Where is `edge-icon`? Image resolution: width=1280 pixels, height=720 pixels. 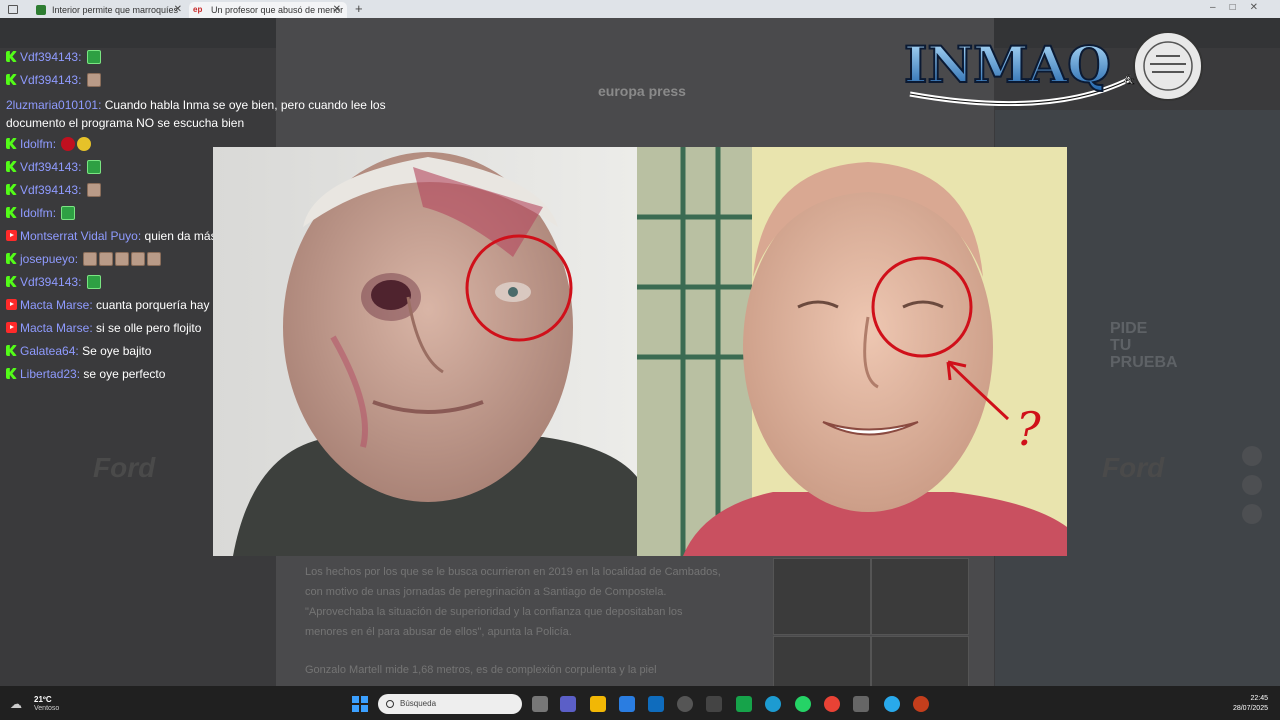 edge-icon is located at coordinates (773, 704).